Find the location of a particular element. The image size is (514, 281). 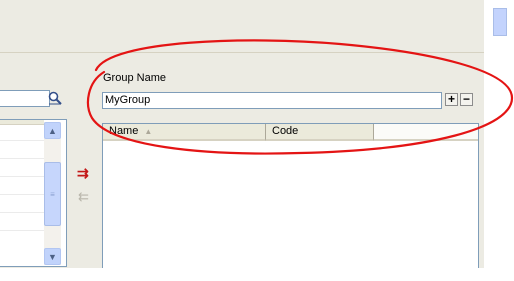

double-arrow-right-icon: ⇉ is located at coordinates (83, 173).